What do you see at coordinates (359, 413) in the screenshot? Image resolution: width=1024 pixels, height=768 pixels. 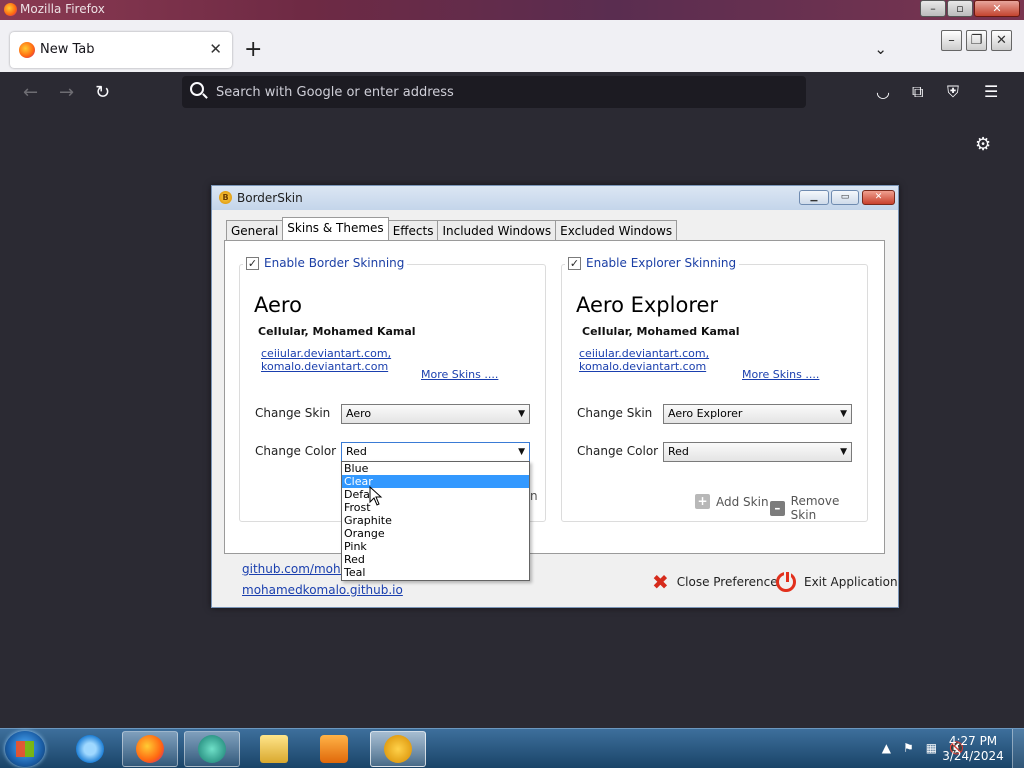 I see `border-skin-value: Aero` at bounding box center [359, 413].